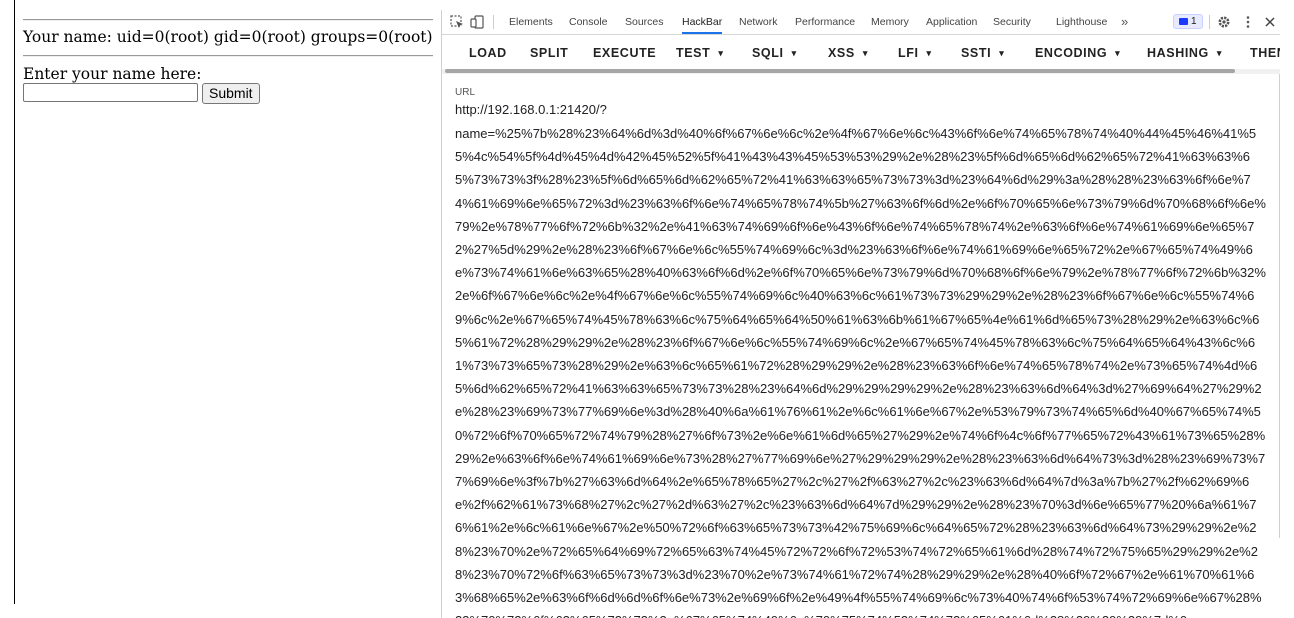 This screenshot has height=618, width=1294. I want to click on hackbar-xss-dropdown: XSS ▾, so click(848, 52).